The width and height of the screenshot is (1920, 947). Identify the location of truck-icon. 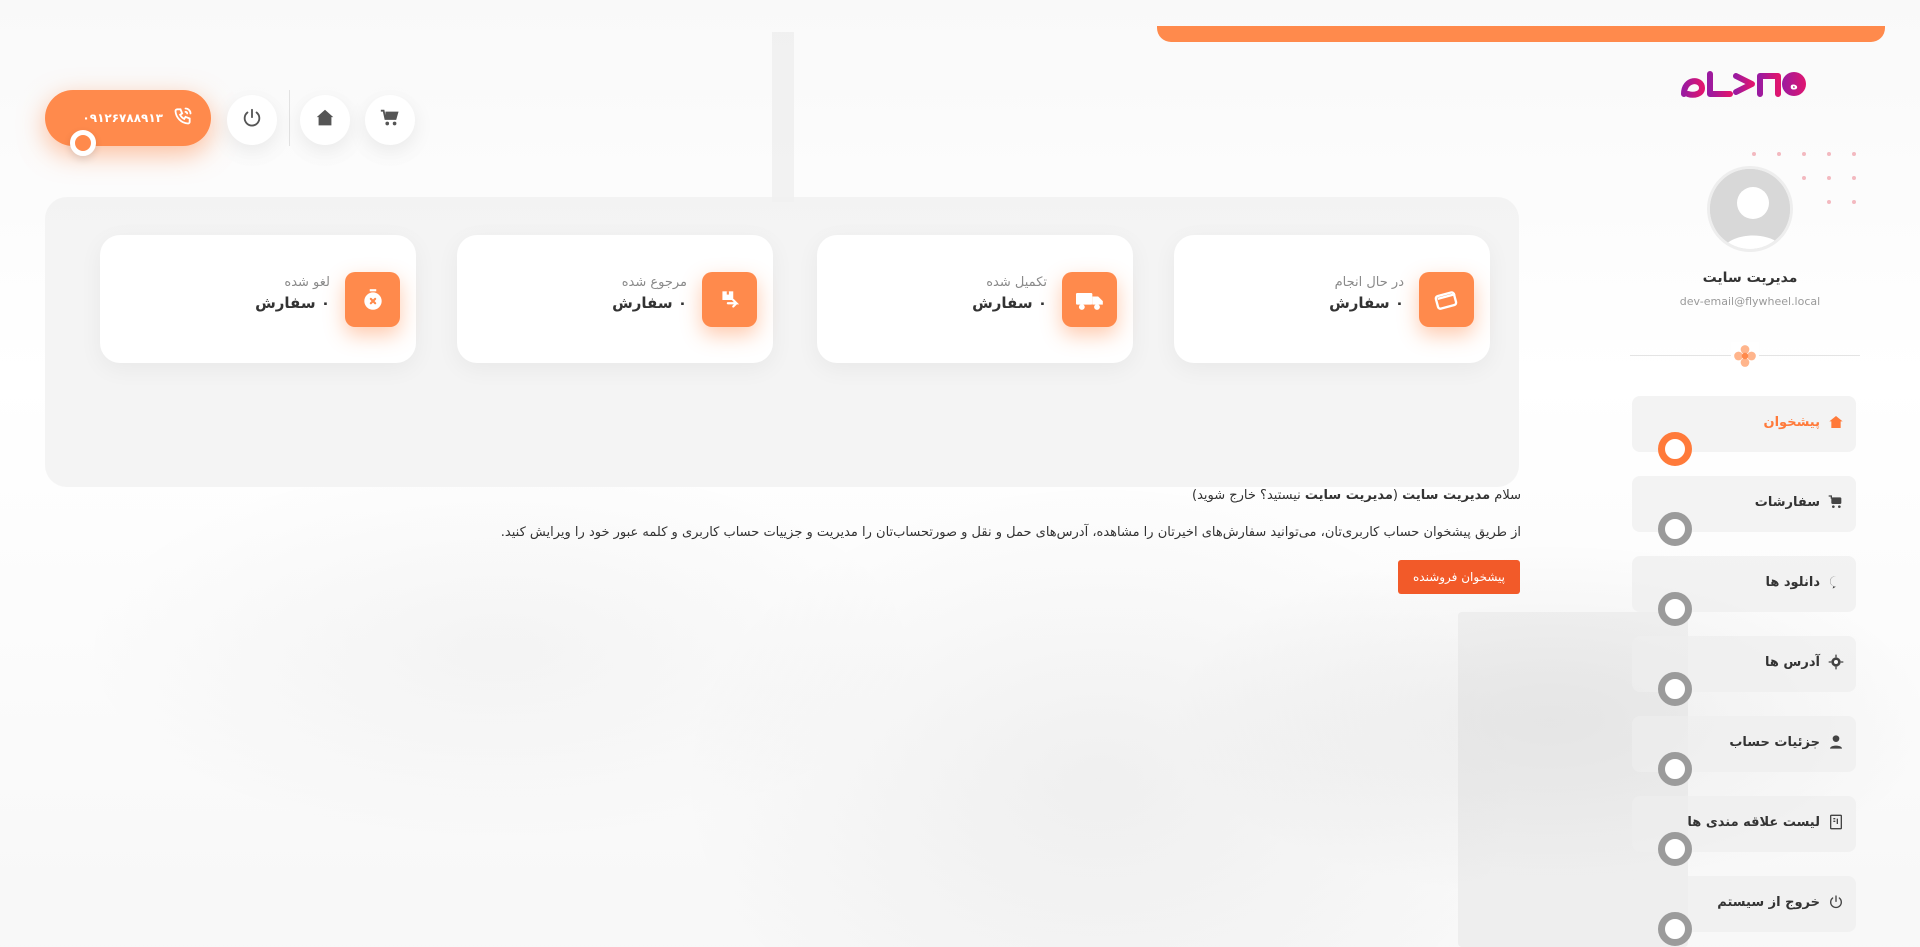
(1089, 299).